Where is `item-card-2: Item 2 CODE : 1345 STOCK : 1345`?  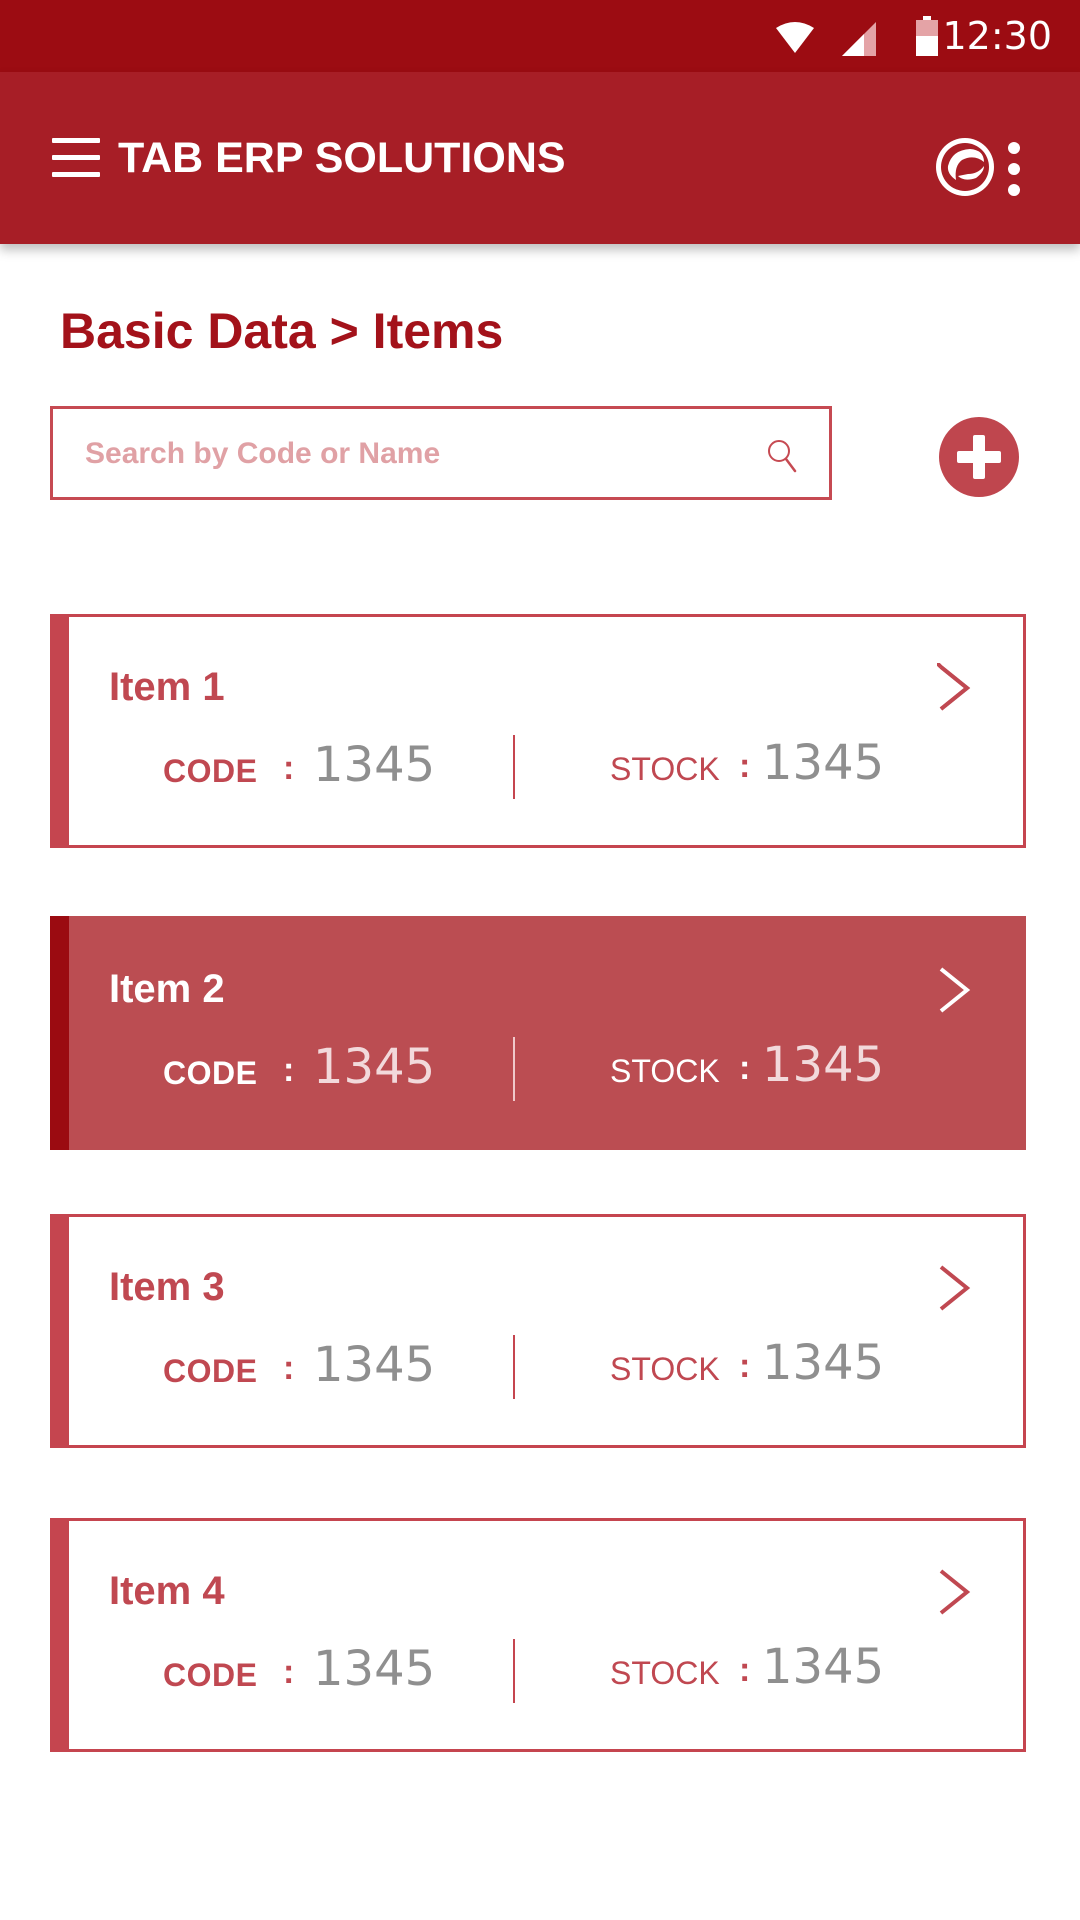 item-card-2: Item 2 CODE : 1345 STOCK : 1345 is located at coordinates (538, 1033).